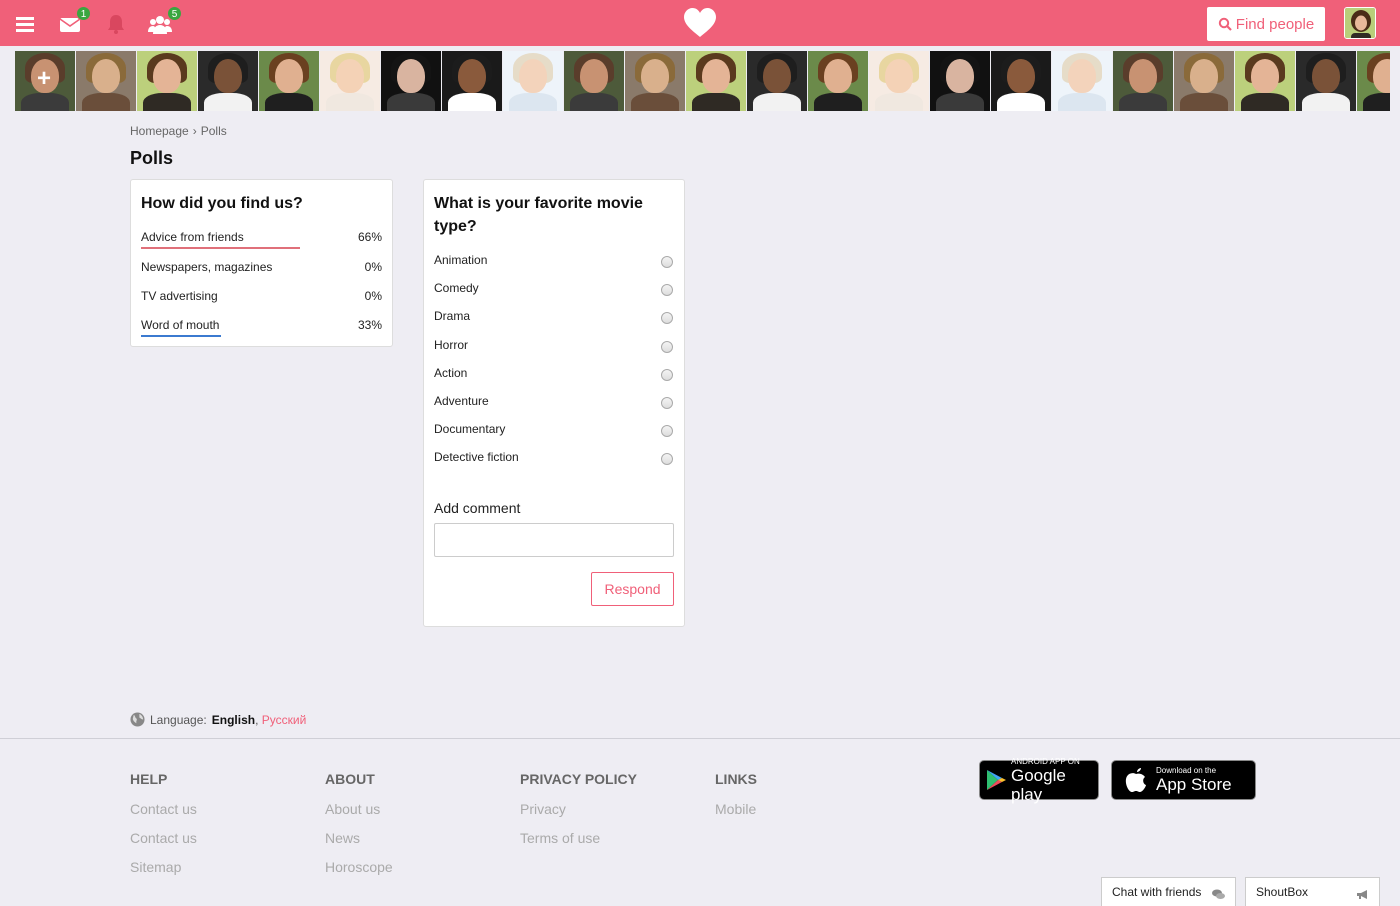 The image size is (1400, 906). I want to click on poll-option-row: Action, so click(554, 375).